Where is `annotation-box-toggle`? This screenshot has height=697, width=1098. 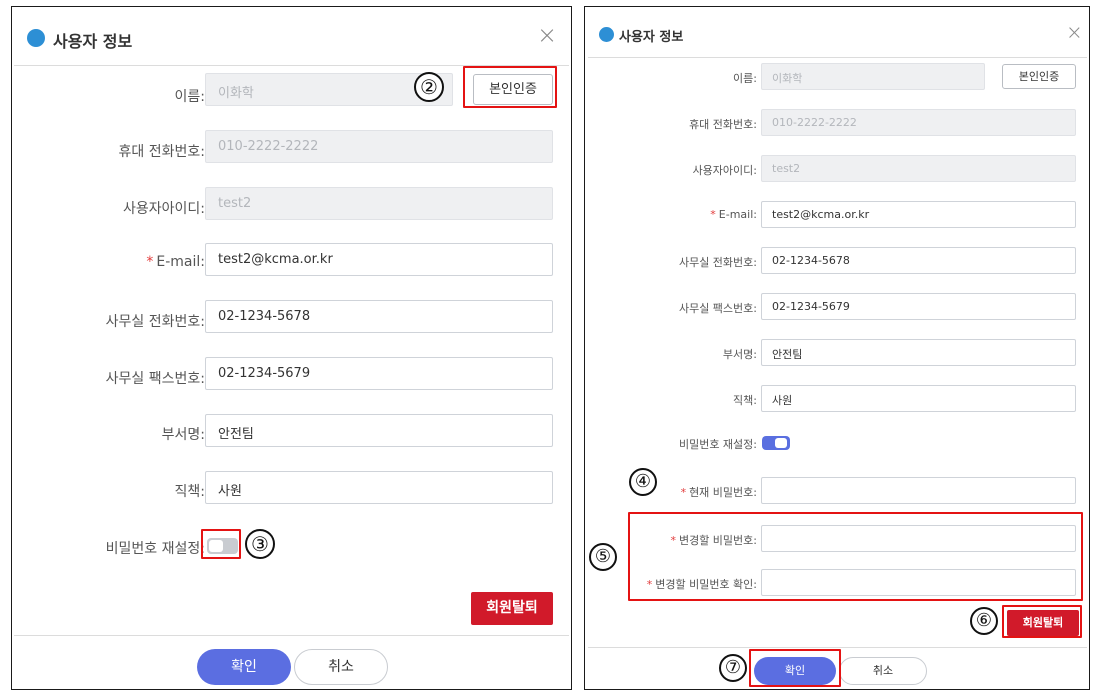 annotation-box-toggle is located at coordinates (221, 544).